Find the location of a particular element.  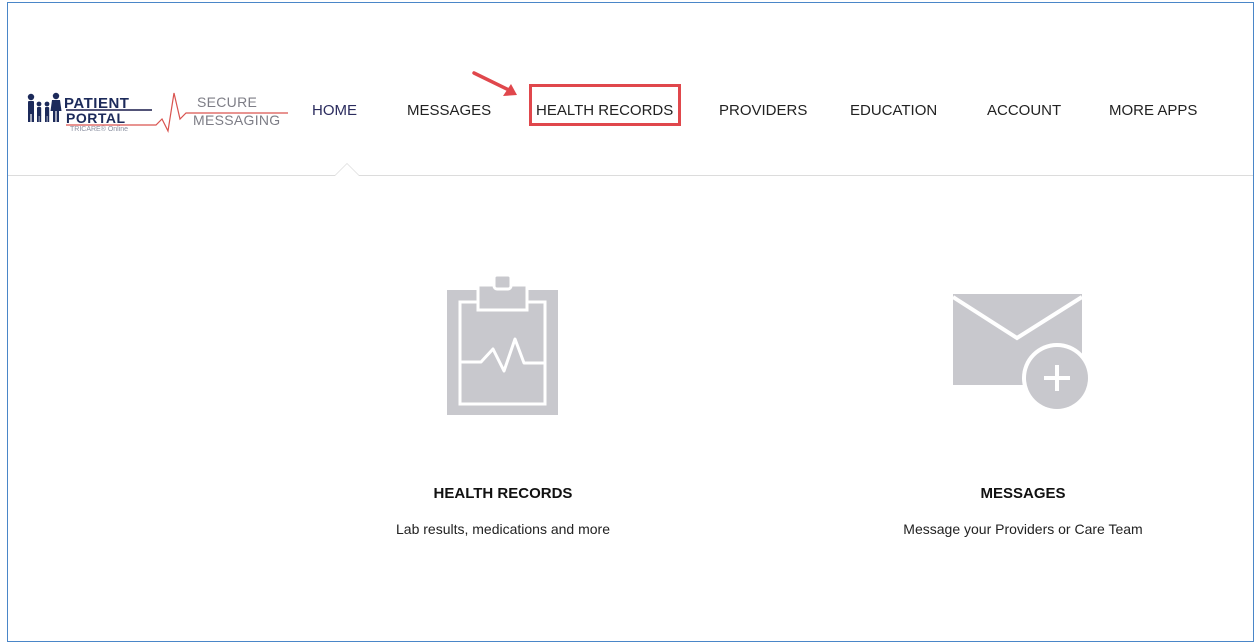

nav-messages: MESSAGES is located at coordinates (449, 110).